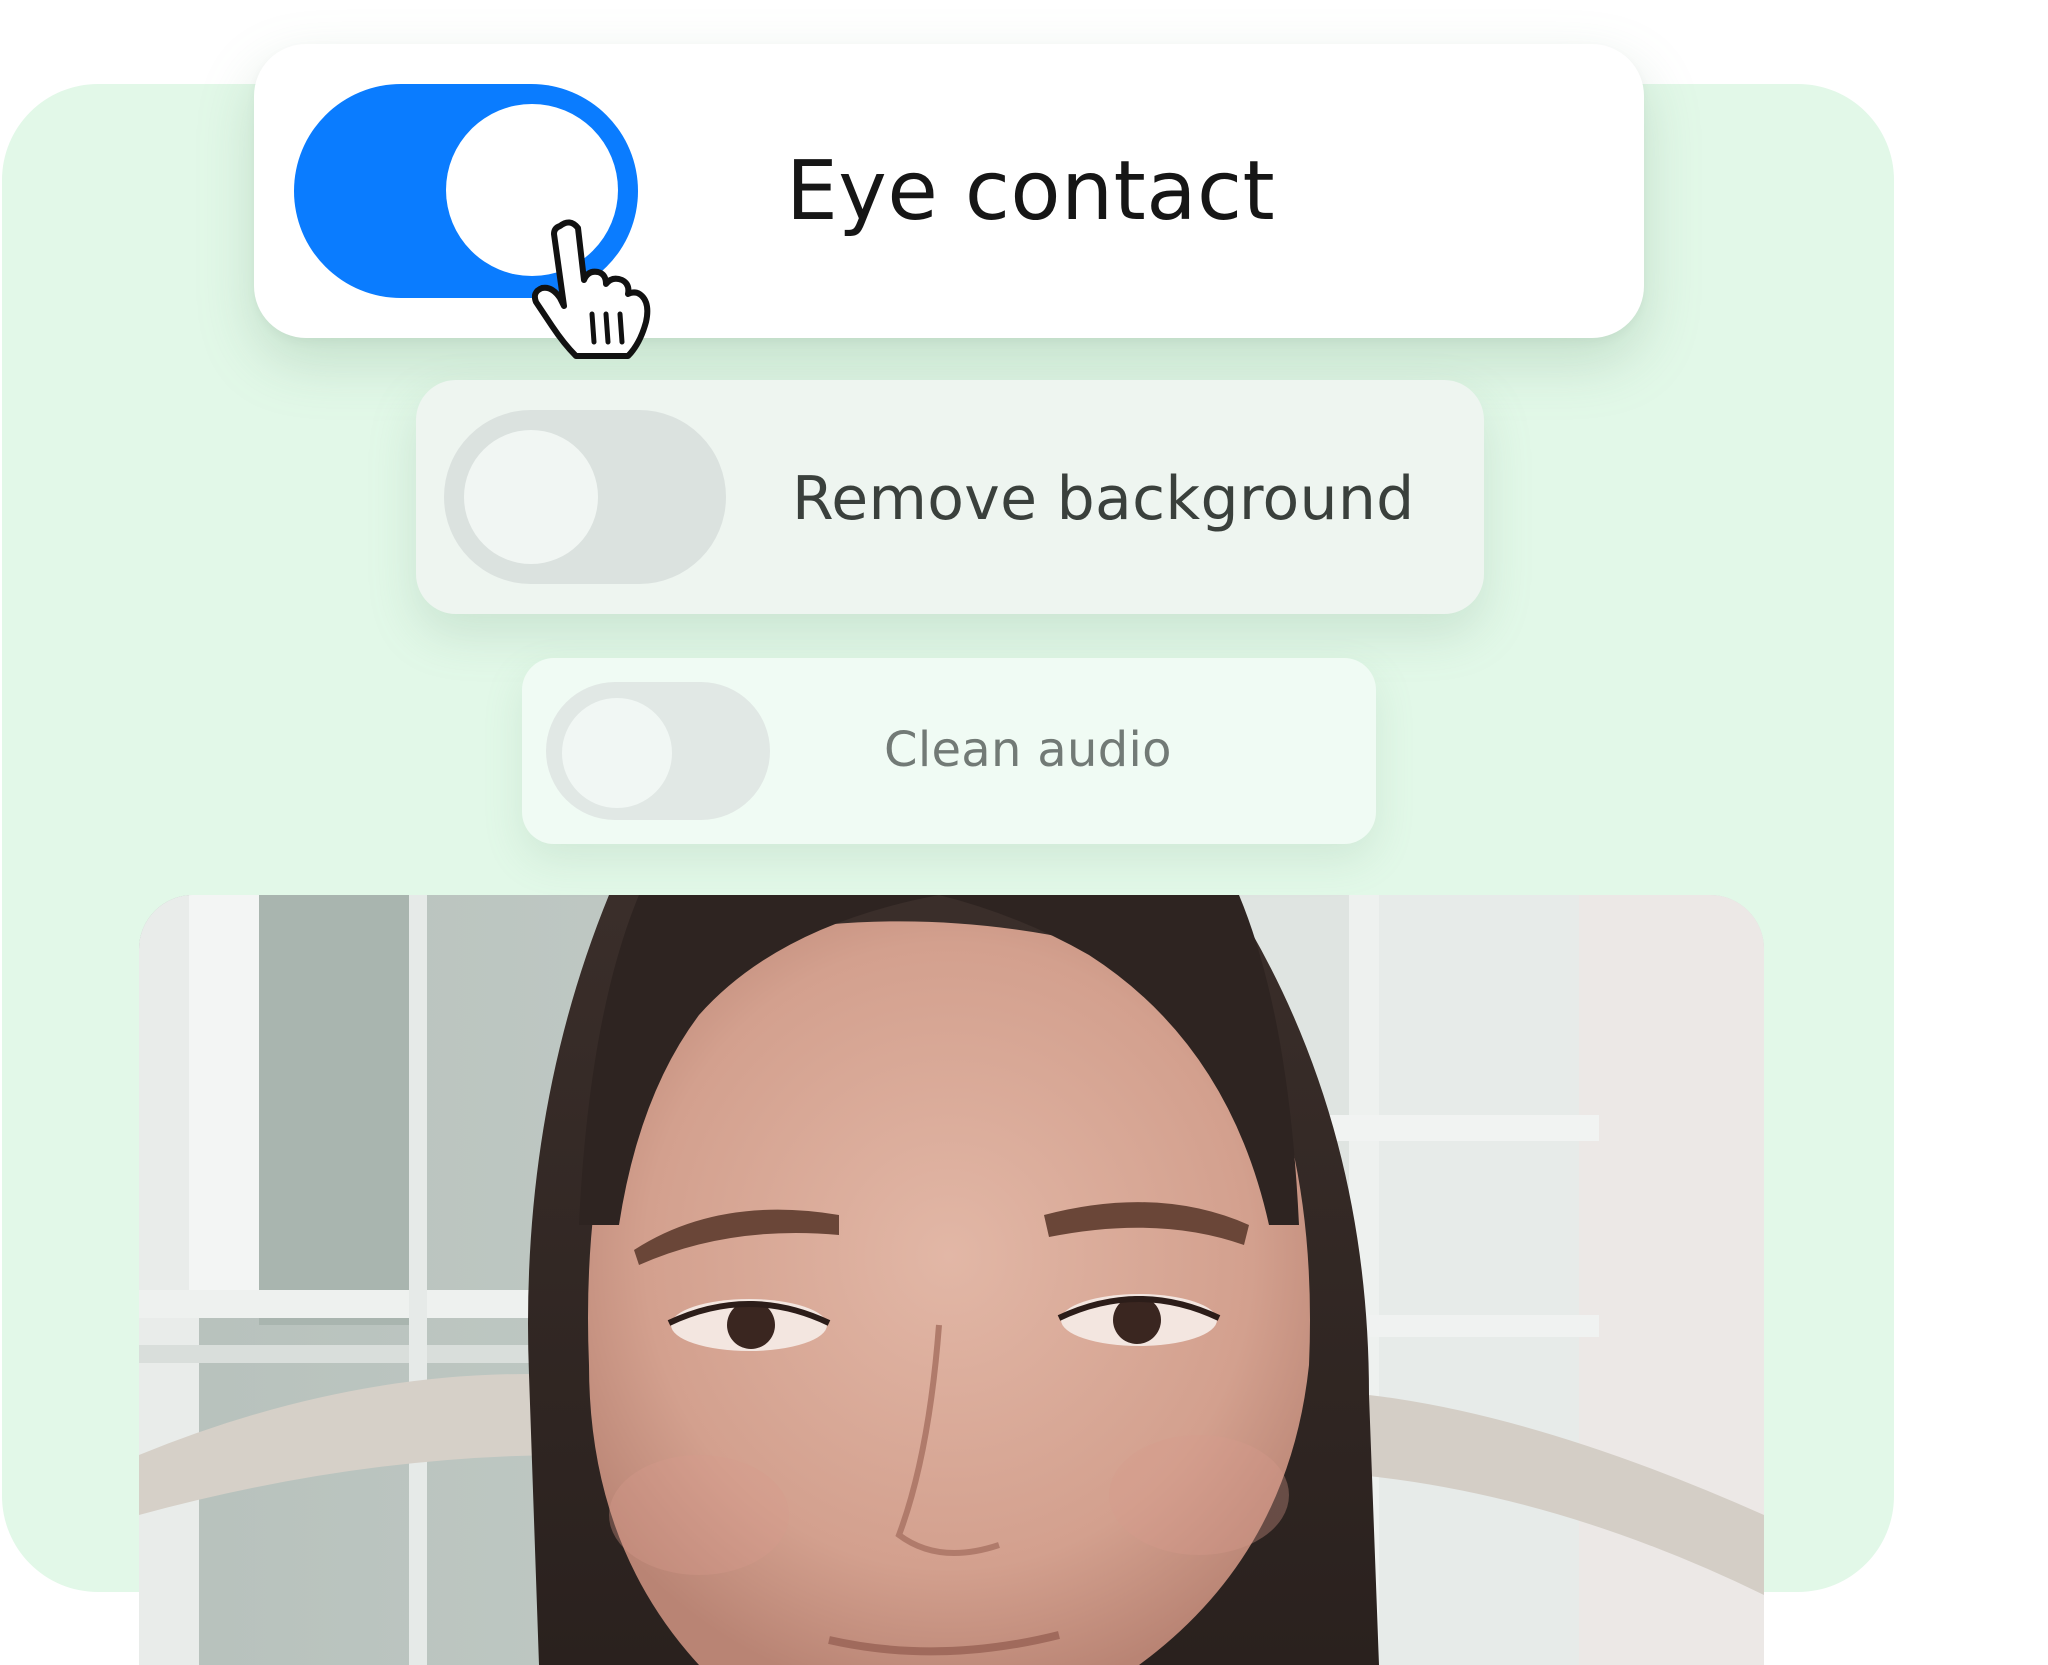 This screenshot has width=2048, height=1665. I want to click on eye-contact-label: Eye contact, so click(1031, 191).